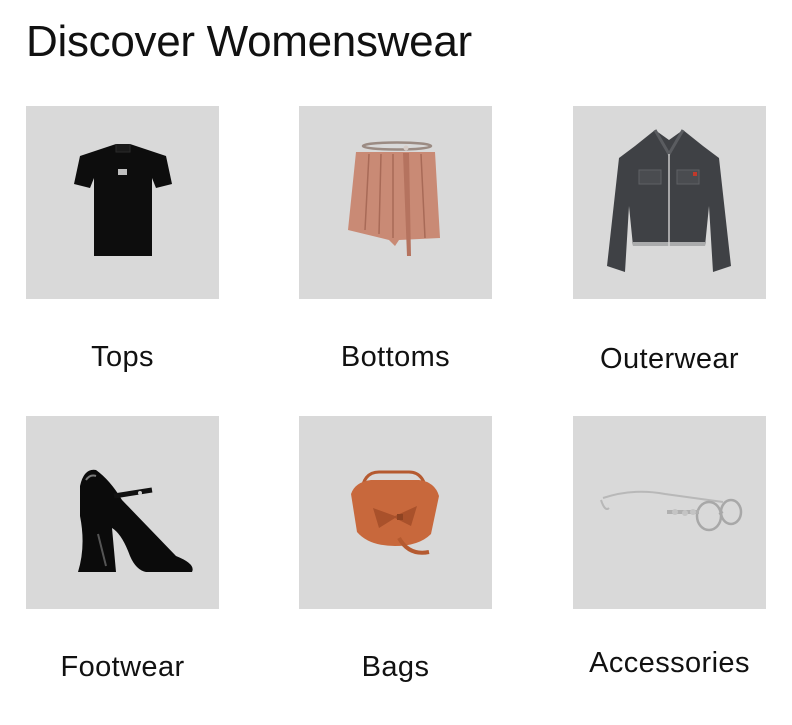  I want to click on category-image-tops, so click(122, 202).